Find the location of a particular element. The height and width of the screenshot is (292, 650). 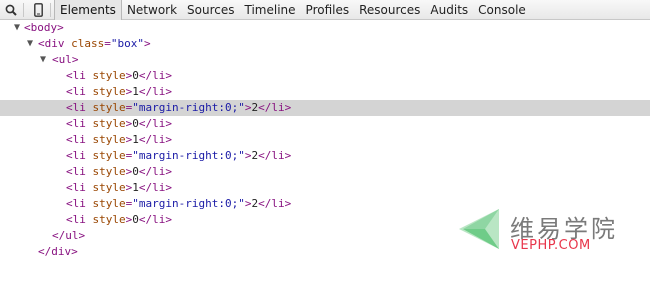

body-open-tag: <body> is located at coordinates (44, 27).